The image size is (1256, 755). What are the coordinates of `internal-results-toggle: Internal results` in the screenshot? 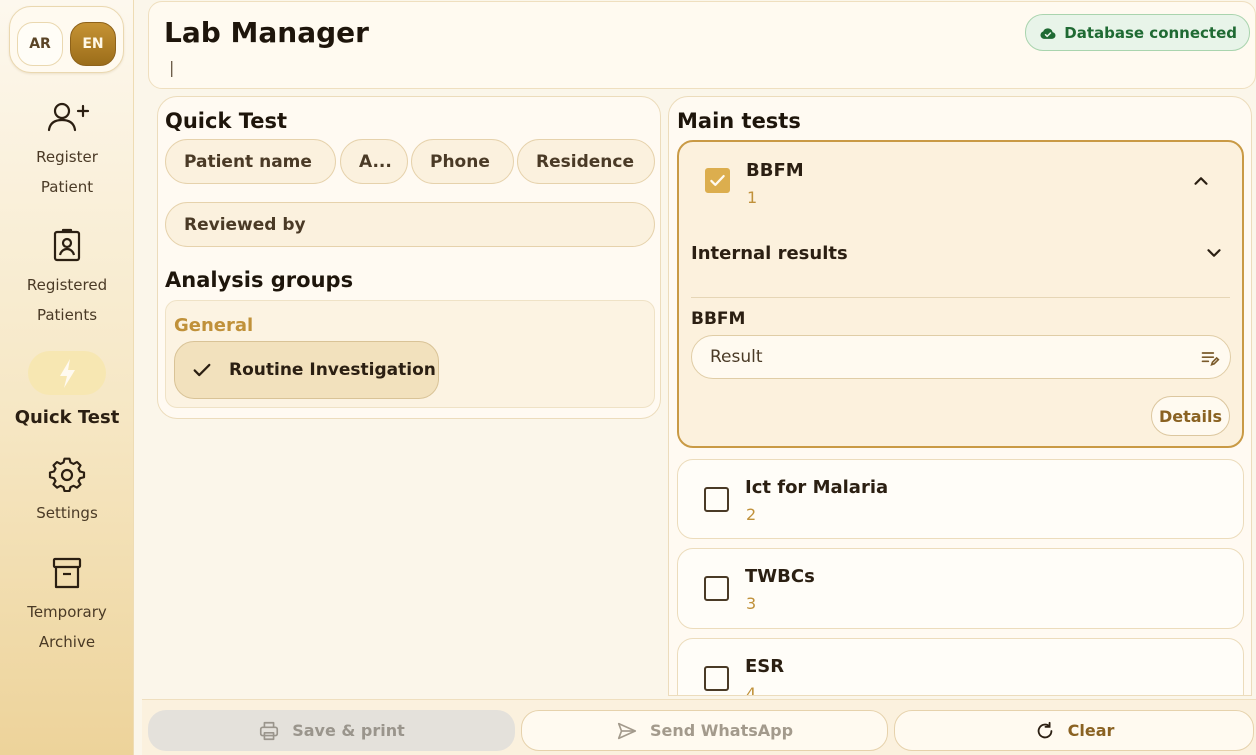 It's located at (769, 253).